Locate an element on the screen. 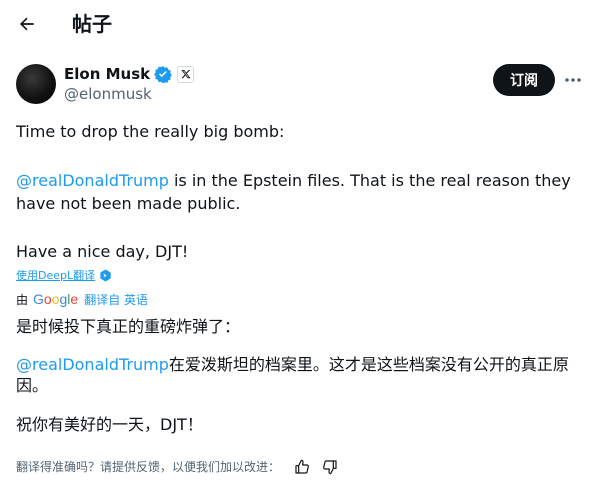 Image resolution: width=598 pixels, height=480 pixels. translated-by-row: 由 Google 翻译自 英语 is located at coordinates (82, 299).